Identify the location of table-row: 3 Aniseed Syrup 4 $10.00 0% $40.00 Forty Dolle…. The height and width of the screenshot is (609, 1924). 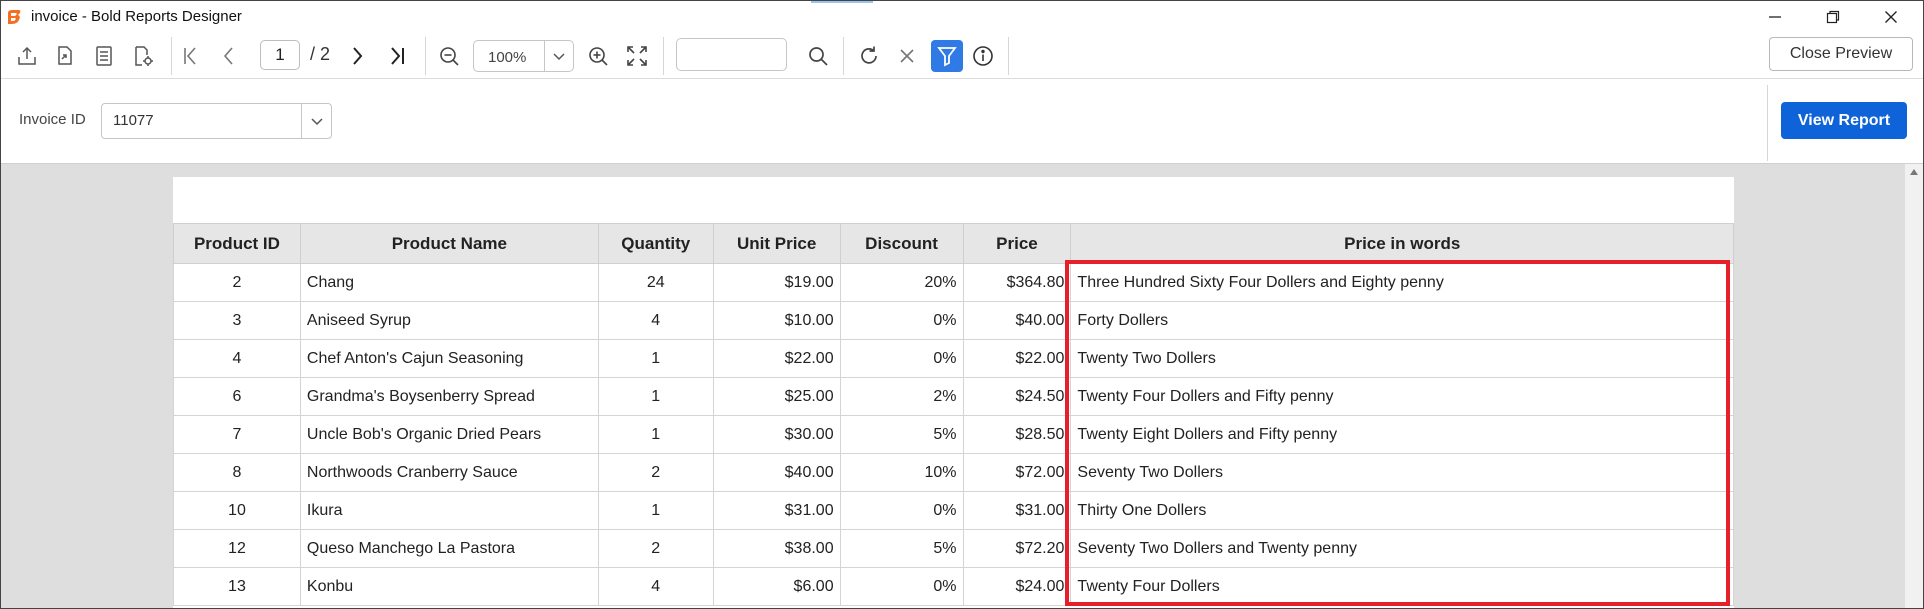
(953, 320).